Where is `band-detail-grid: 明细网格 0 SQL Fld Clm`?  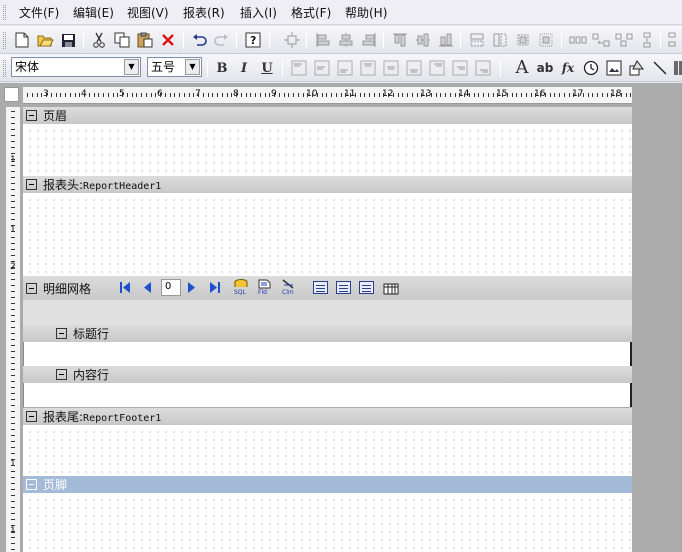
band-detail-grid: 明细网格 0 SQL Fld Clm is located at coordinates (327, 288).